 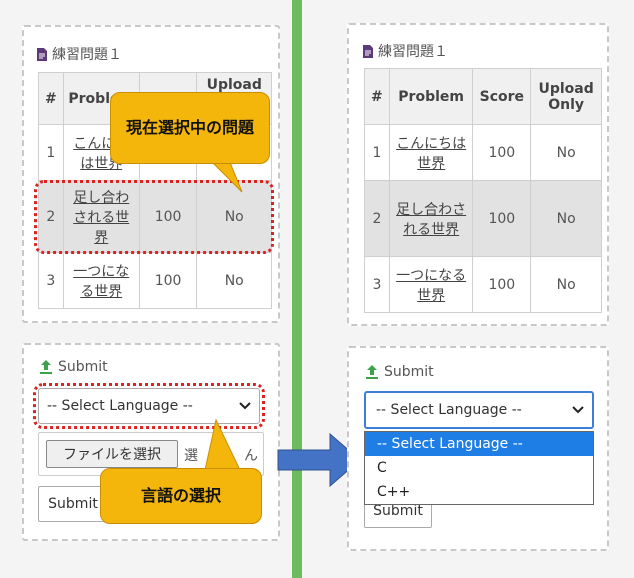 I want to click on language-select-right: -- Select Language --, so click(x=479, y=410).